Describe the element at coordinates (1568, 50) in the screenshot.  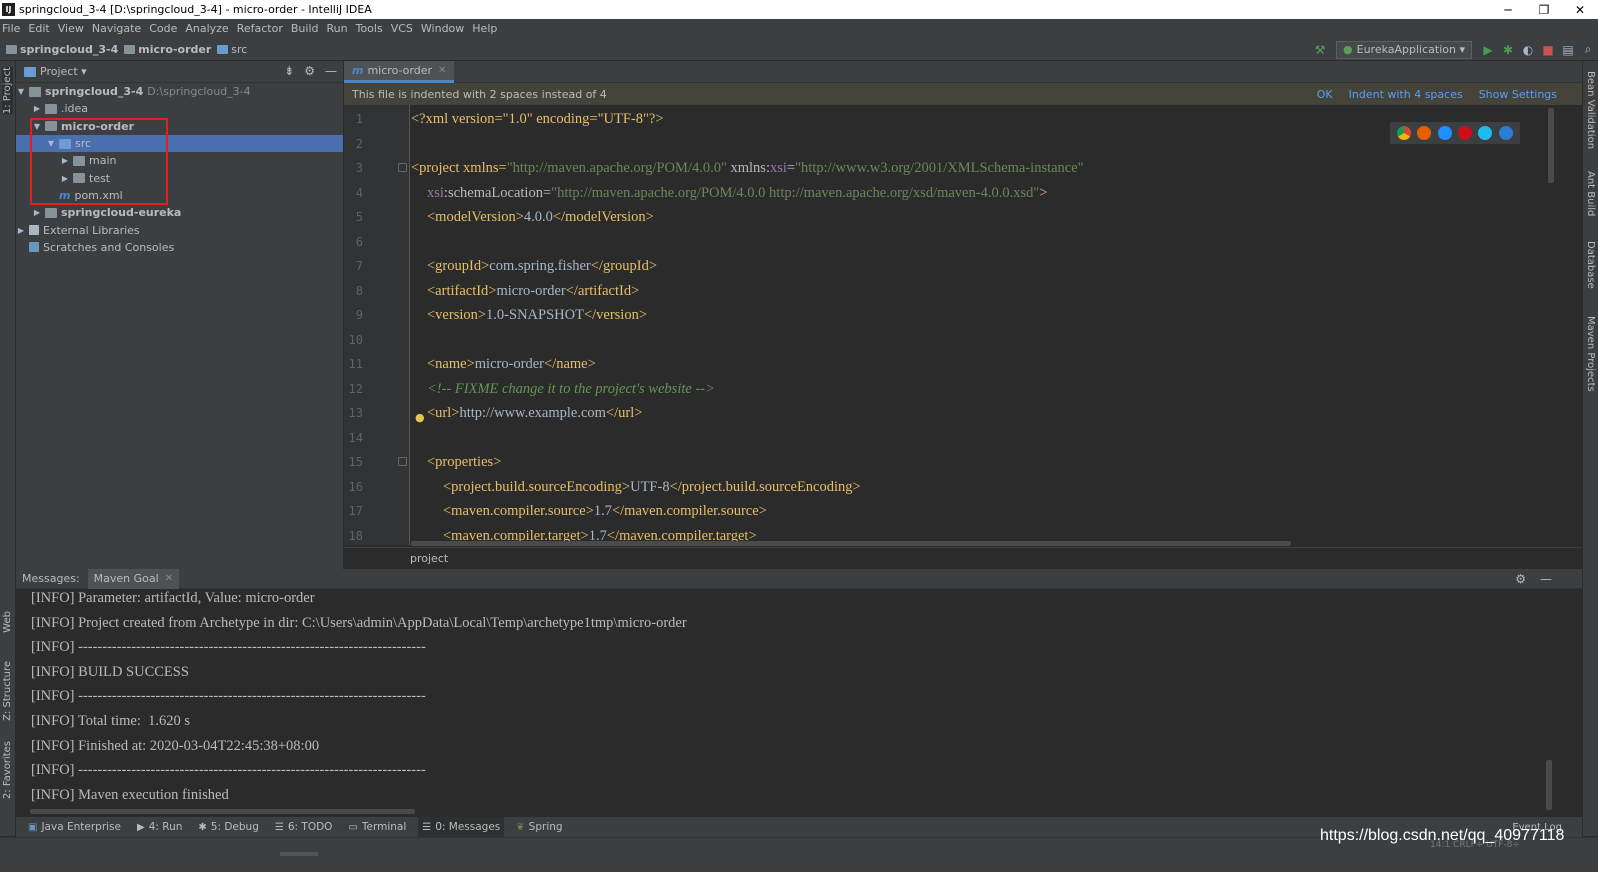
I see `project-structure-icon: ▤` at that location.